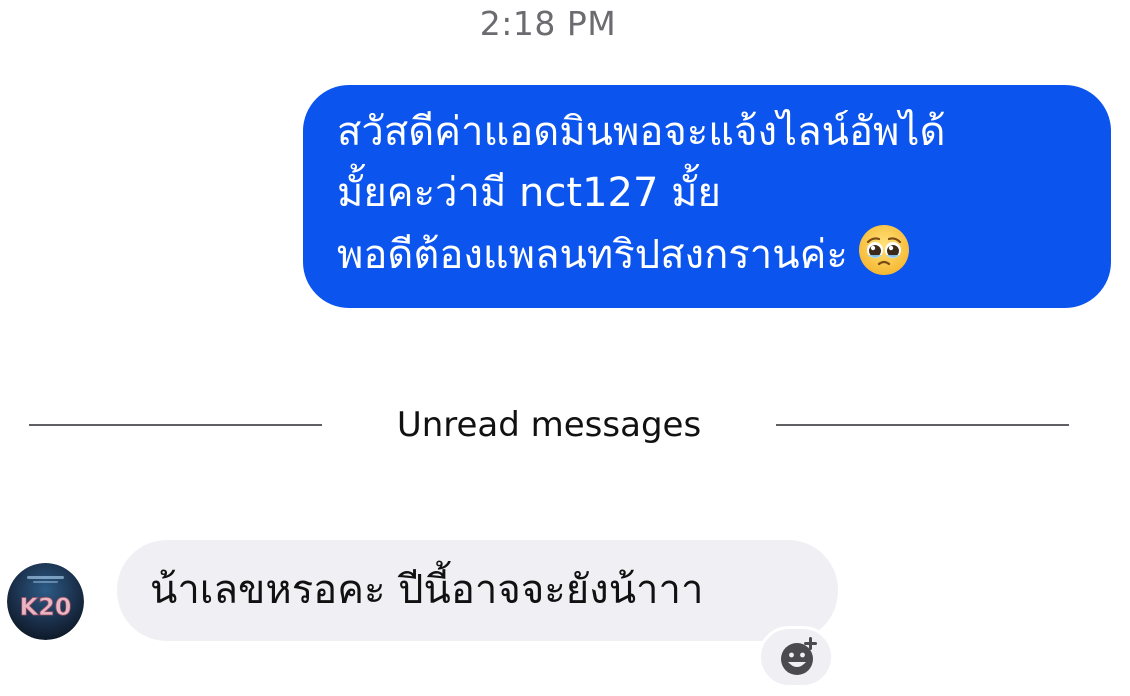 The image size is (1130, 696). I want to click on incoming-message-bubble: น้าเลขหรอคะ ปีนี้อาจจะยังน้าาา, so click(477, 590).